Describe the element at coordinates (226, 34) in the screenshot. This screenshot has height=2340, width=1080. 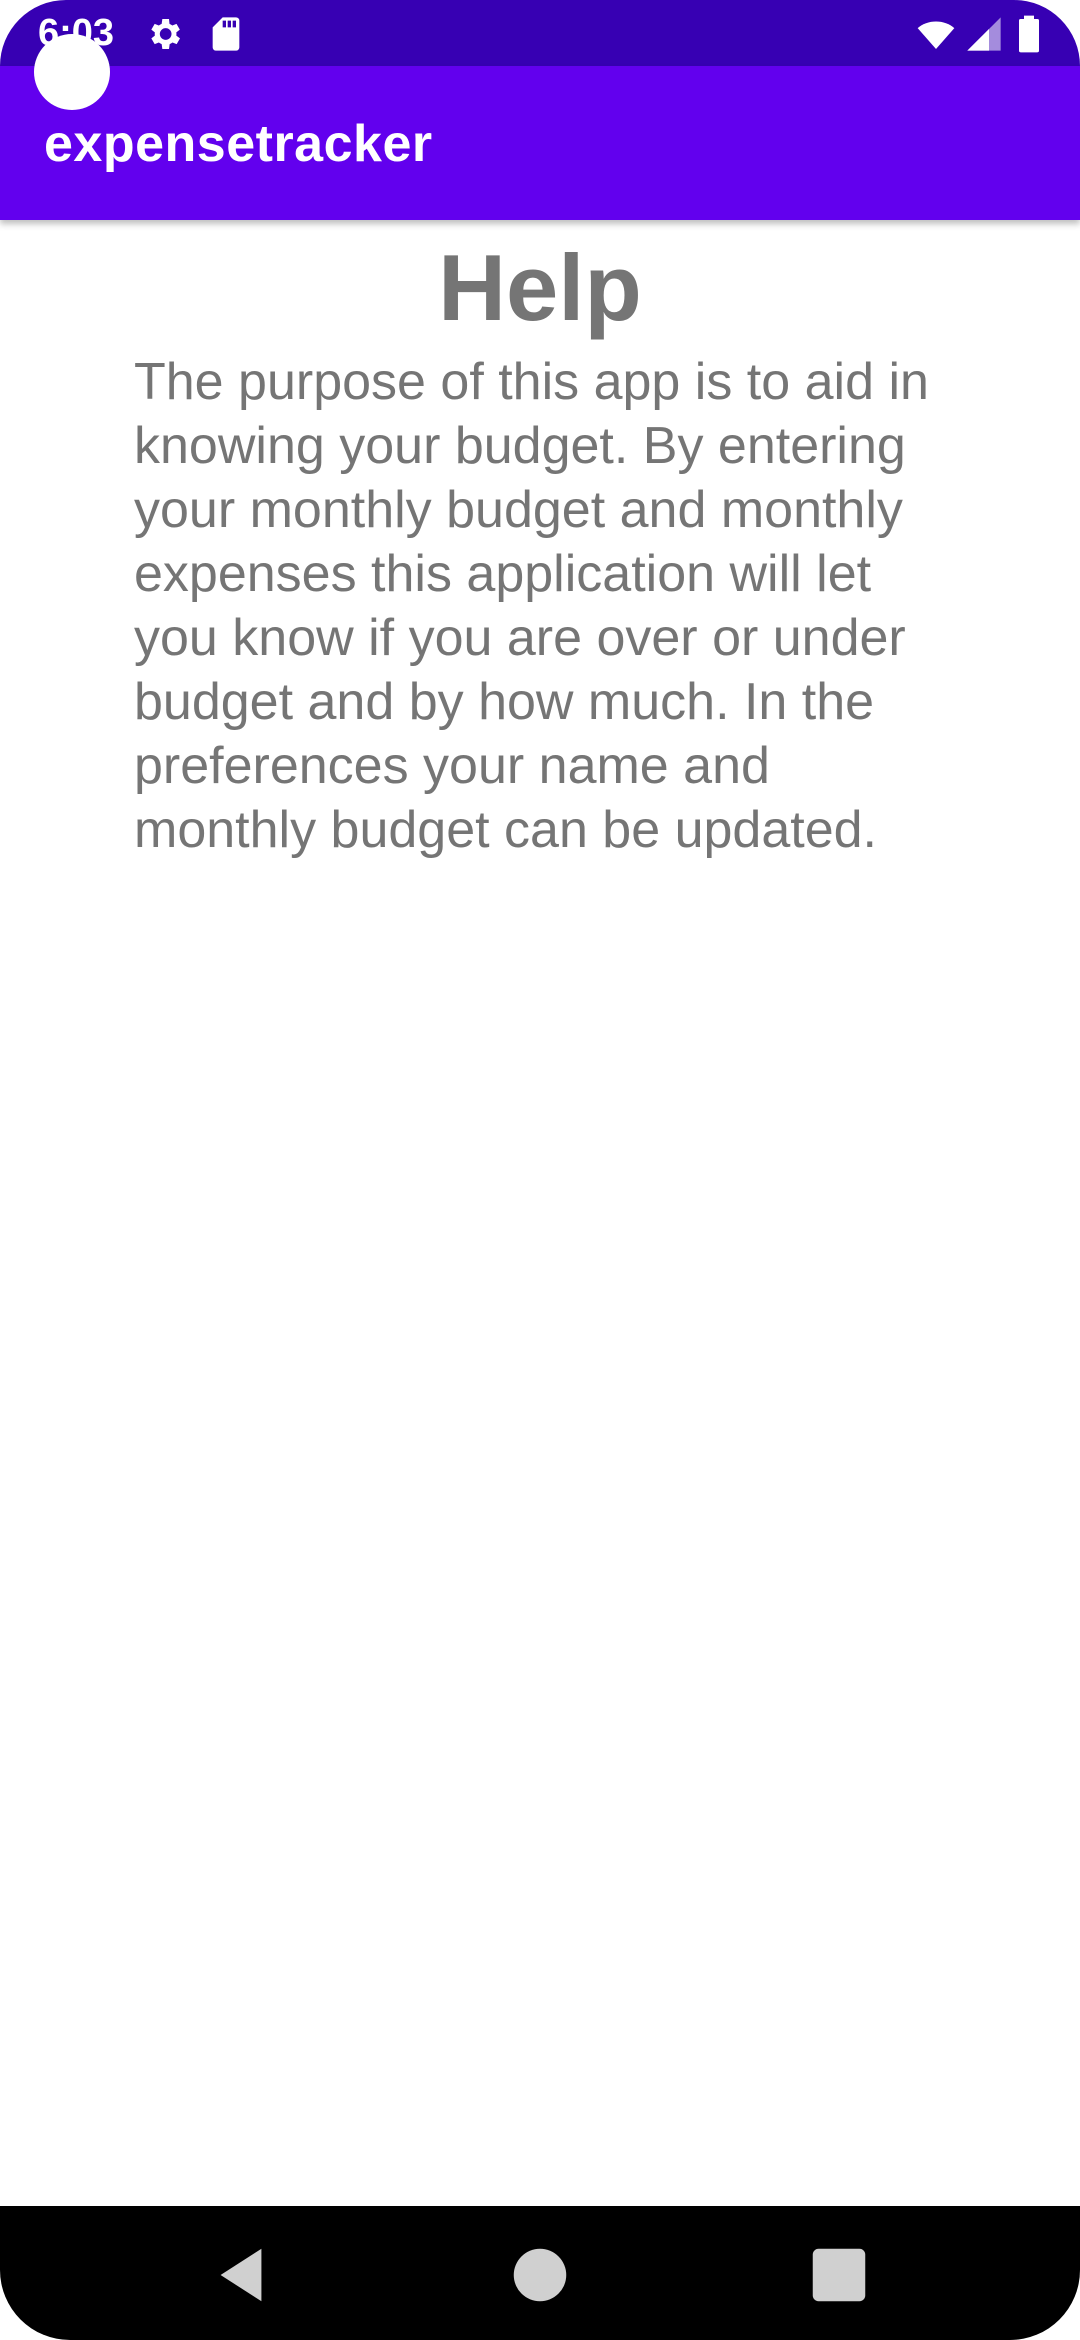
I see `sd-card-icon` at that location.